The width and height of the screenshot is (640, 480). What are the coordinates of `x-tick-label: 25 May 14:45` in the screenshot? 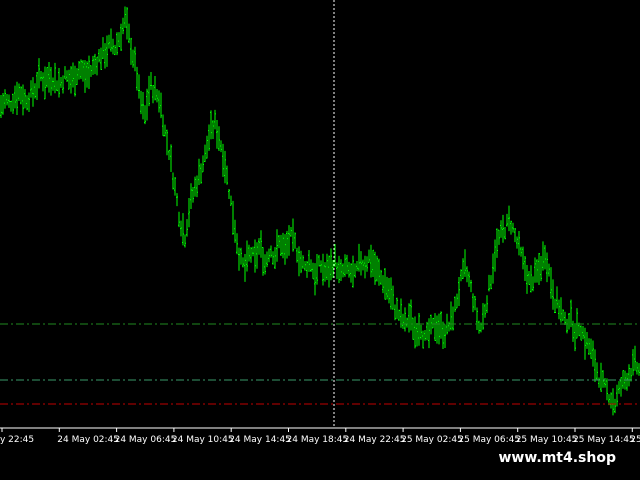 It's located at (604, 440).